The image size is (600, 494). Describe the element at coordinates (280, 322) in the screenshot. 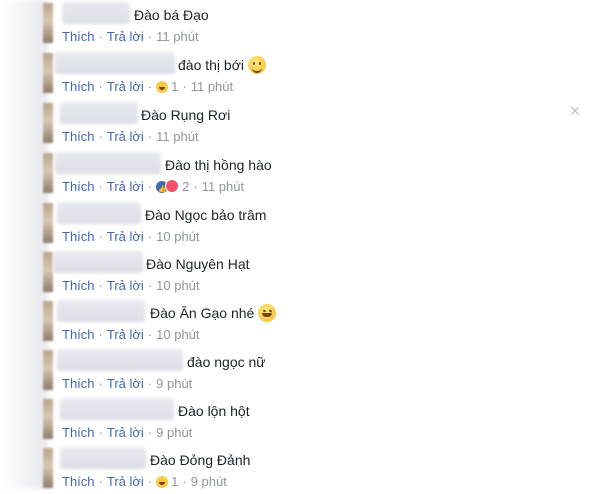

I see `comment-item: Đào Ăn Gạo nhé Thích · Trả lời · 10 phút` at that location.